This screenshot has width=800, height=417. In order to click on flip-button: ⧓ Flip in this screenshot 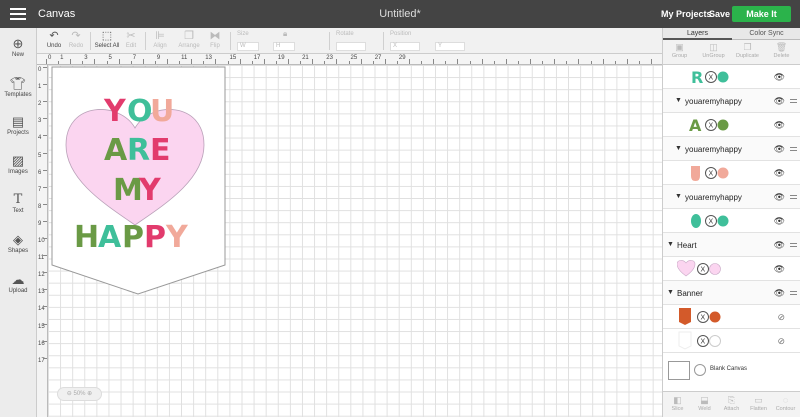, I will do `click(215, 39)`.